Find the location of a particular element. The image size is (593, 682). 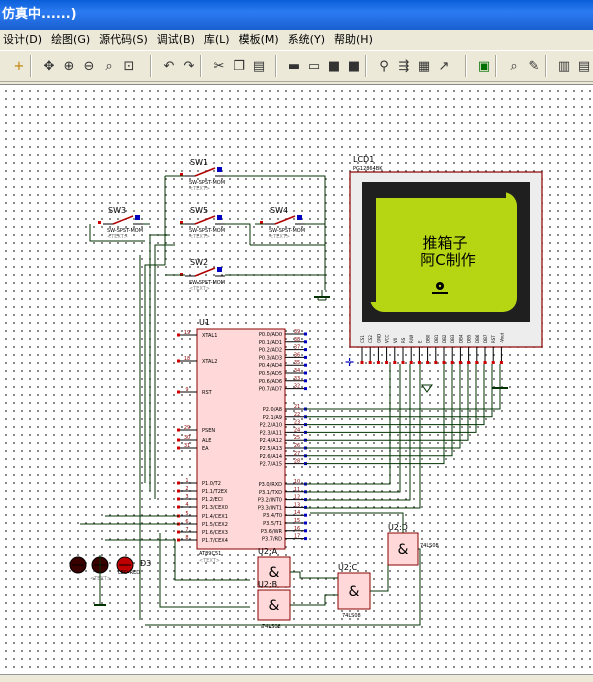

menu-item-5: 模板(M) is located at coordinates (260, 40).